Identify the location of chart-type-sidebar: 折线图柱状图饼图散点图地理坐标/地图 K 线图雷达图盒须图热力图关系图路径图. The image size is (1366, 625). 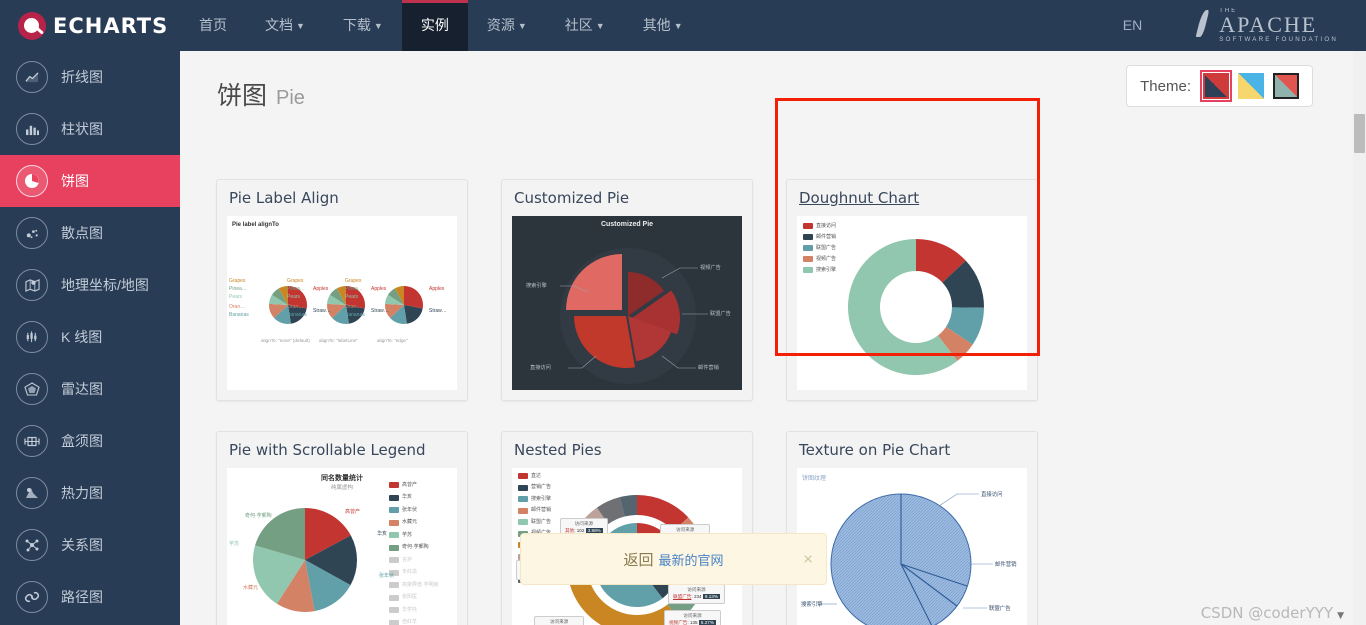
(90, 338).